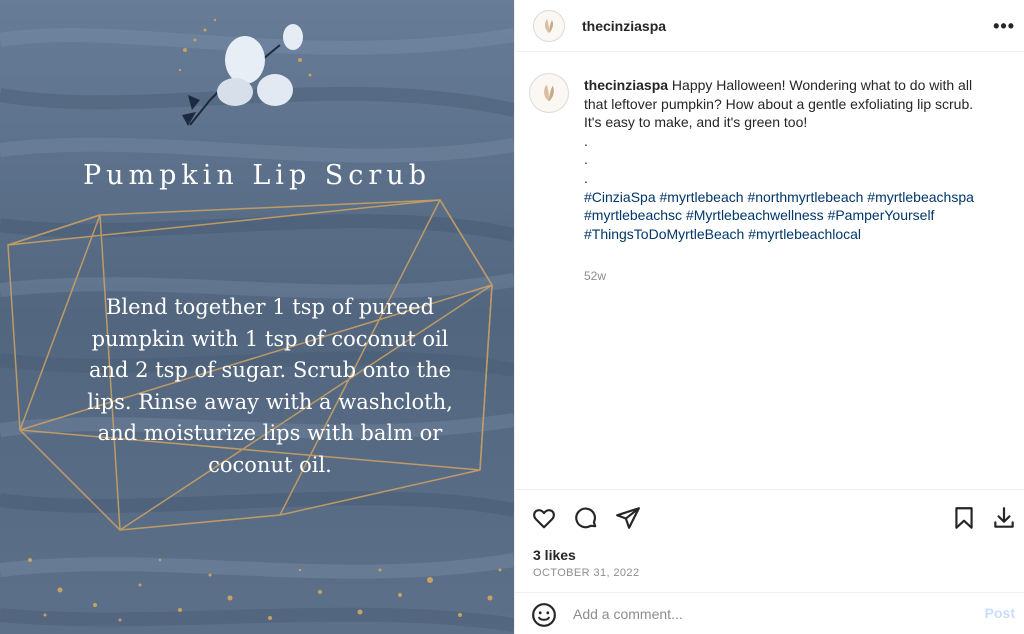 The height and width of the screenshot is (634, 1024). What do you see at coordinates (257, 175) in the screenshot?
I see `image-title: Pumpkin Lip Scrub` at bounding box center [257, 175].